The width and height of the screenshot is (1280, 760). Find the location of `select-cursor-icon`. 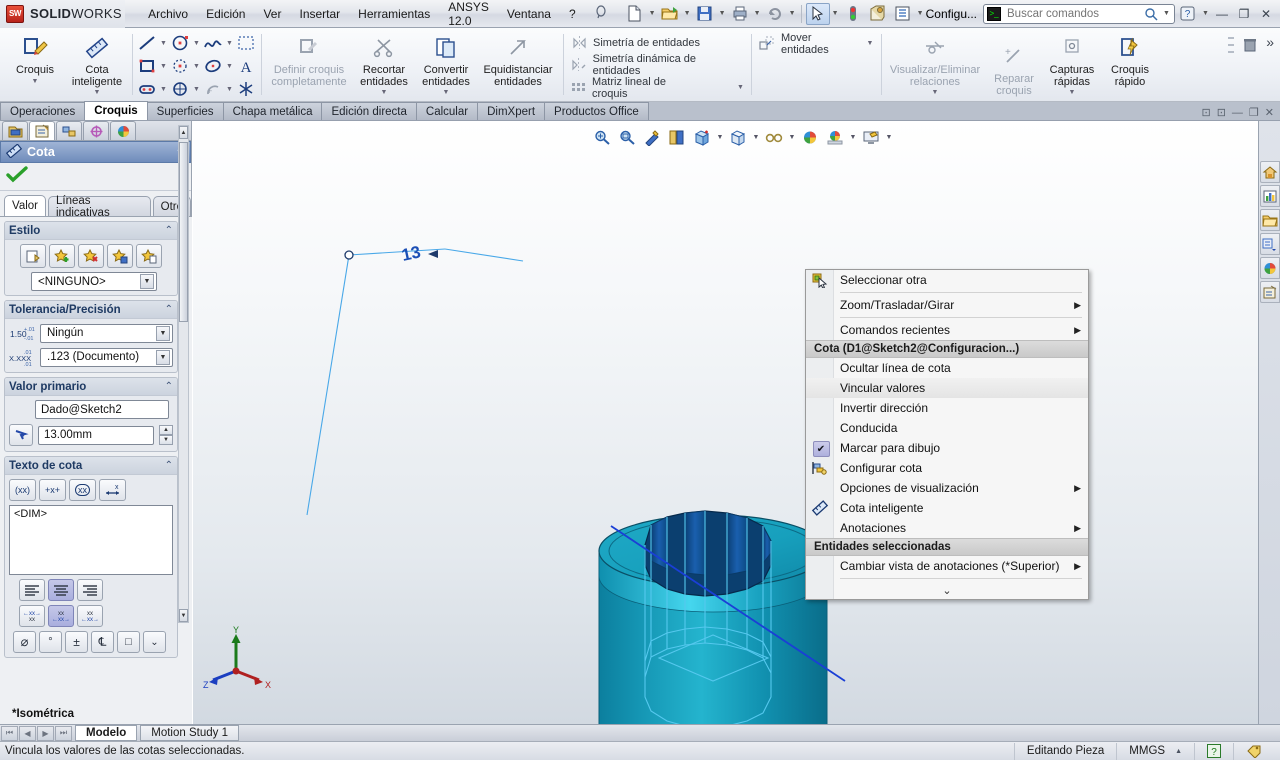

select-cursor-icon is located at coordinates (817, 13).